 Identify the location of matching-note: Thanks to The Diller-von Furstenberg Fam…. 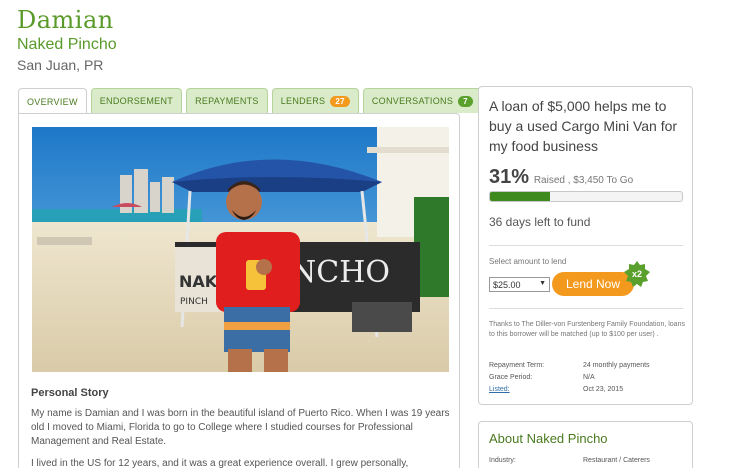
(587, 329).